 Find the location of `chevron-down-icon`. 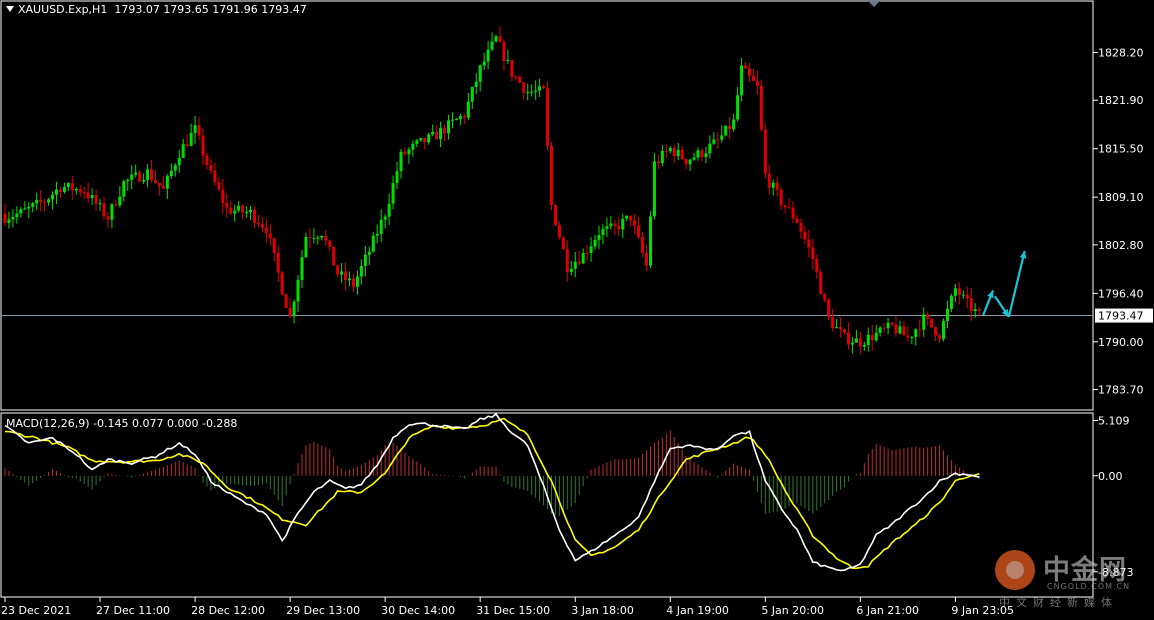

chevron-down-icon is located at coordinates (10, 9).